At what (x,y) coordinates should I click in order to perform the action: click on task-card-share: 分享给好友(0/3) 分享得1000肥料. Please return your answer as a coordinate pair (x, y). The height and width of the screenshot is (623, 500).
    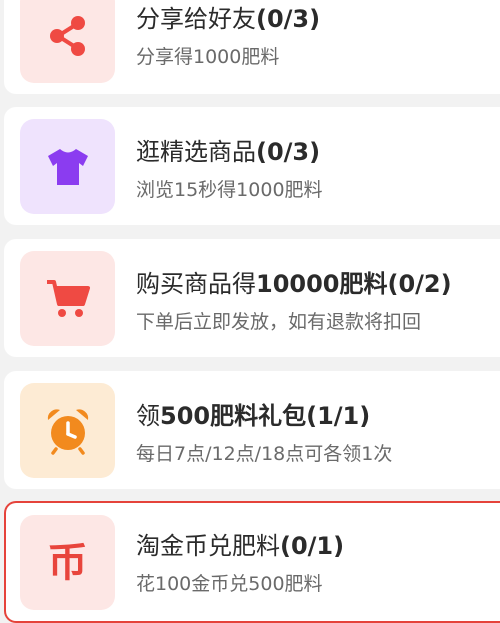
    Looking at the image, I should click on (252, 47).